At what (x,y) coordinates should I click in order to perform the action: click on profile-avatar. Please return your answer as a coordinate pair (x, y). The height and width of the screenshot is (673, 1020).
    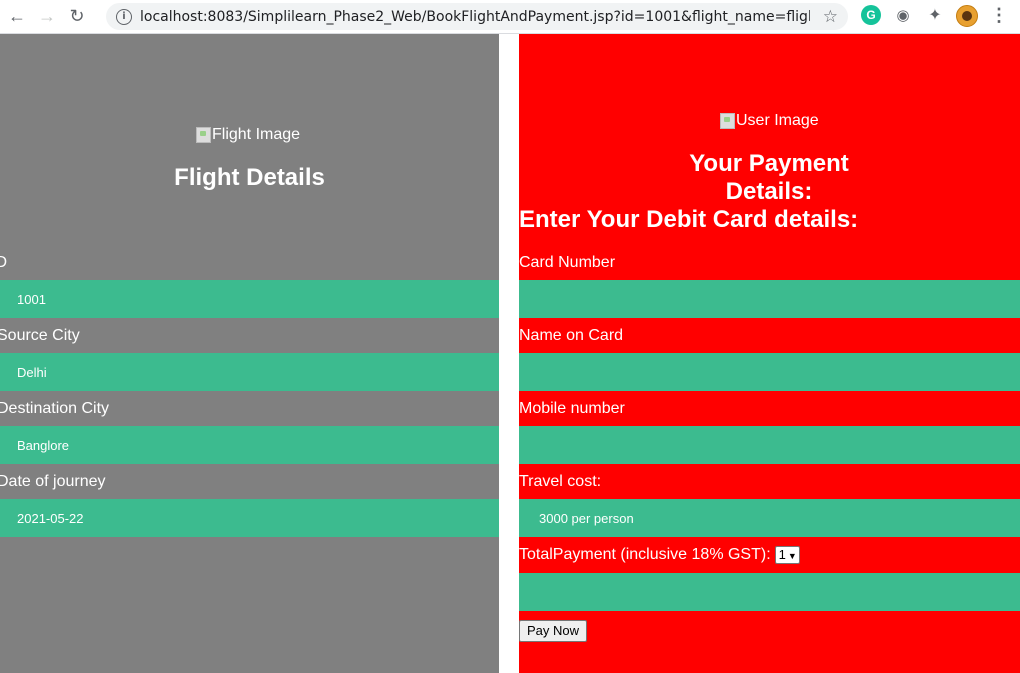
    Looking at the image, I should click on (967, 16).